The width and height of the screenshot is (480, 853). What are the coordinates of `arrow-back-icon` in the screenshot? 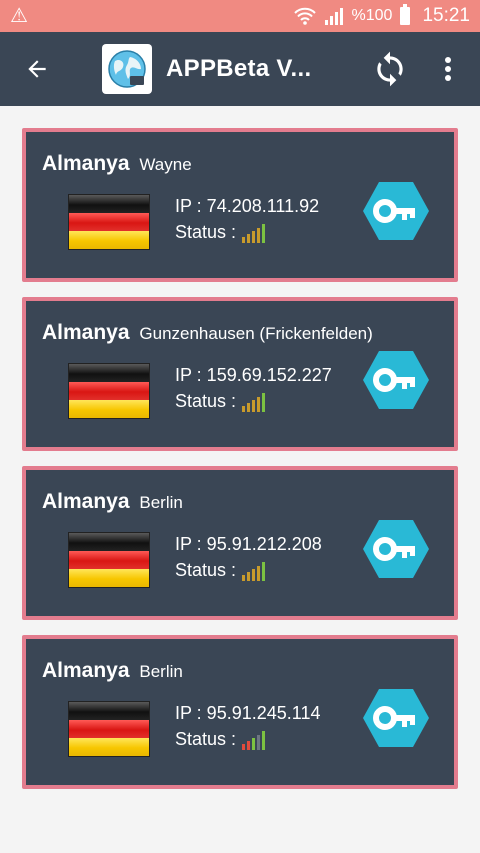 It's located at (37, 69).